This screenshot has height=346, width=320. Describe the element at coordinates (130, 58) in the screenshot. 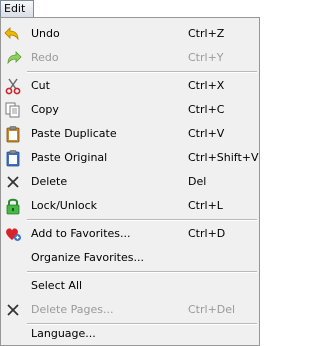

I see `menu-item-redo: Redo Ctrl+Y` at that location.